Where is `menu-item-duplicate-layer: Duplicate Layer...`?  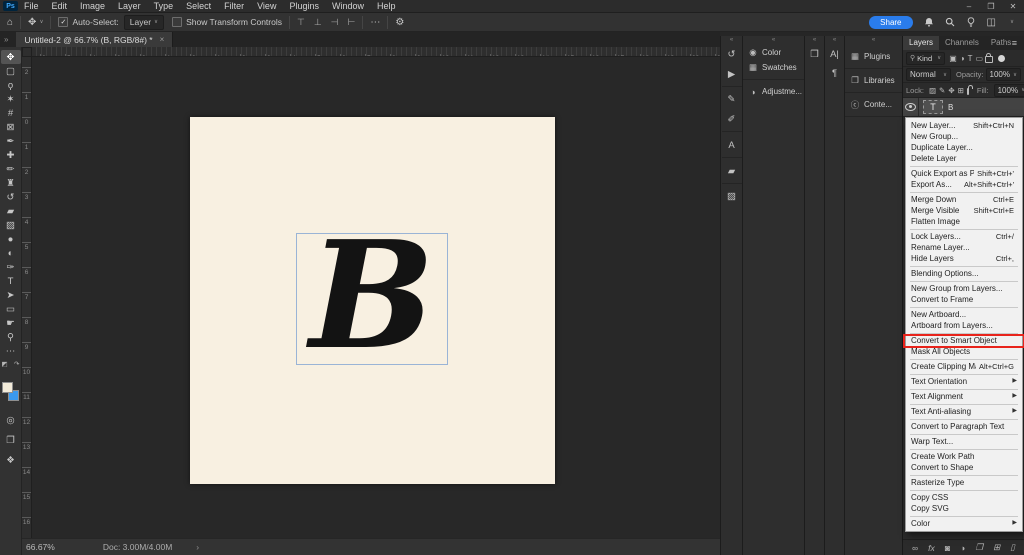 menu-item-duplicate-layer: Duplicate Layer... is located at coordinates (964, 147).